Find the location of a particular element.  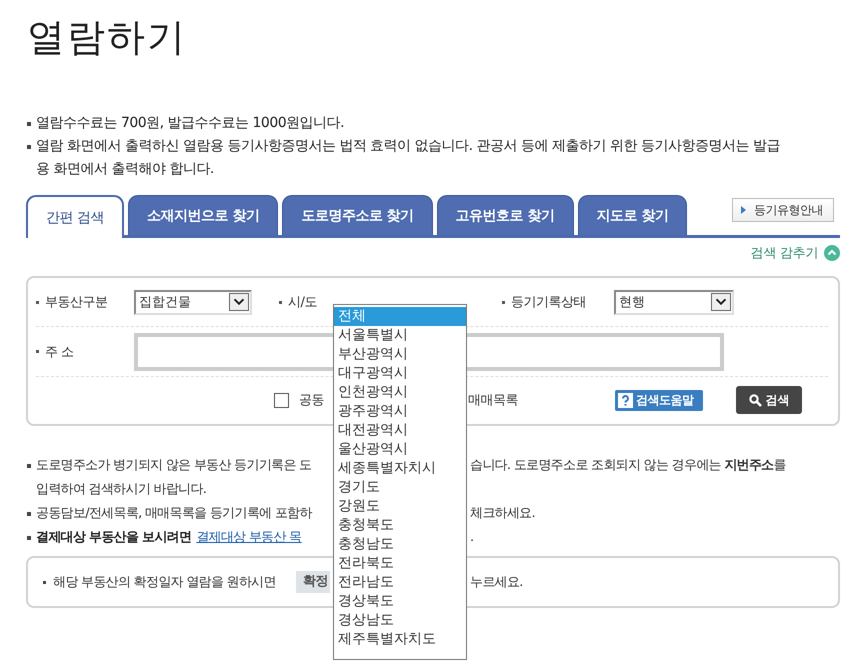

notice-text: 열람 화면에서 출력하신 열람용 등기사항증명서는 법적 효력이 없습니다. 관공서 등에 제출하기 위한 등기사항증명서는 발급용 화면에서 출력해야 합니다. is located at coordinates (408, 158).